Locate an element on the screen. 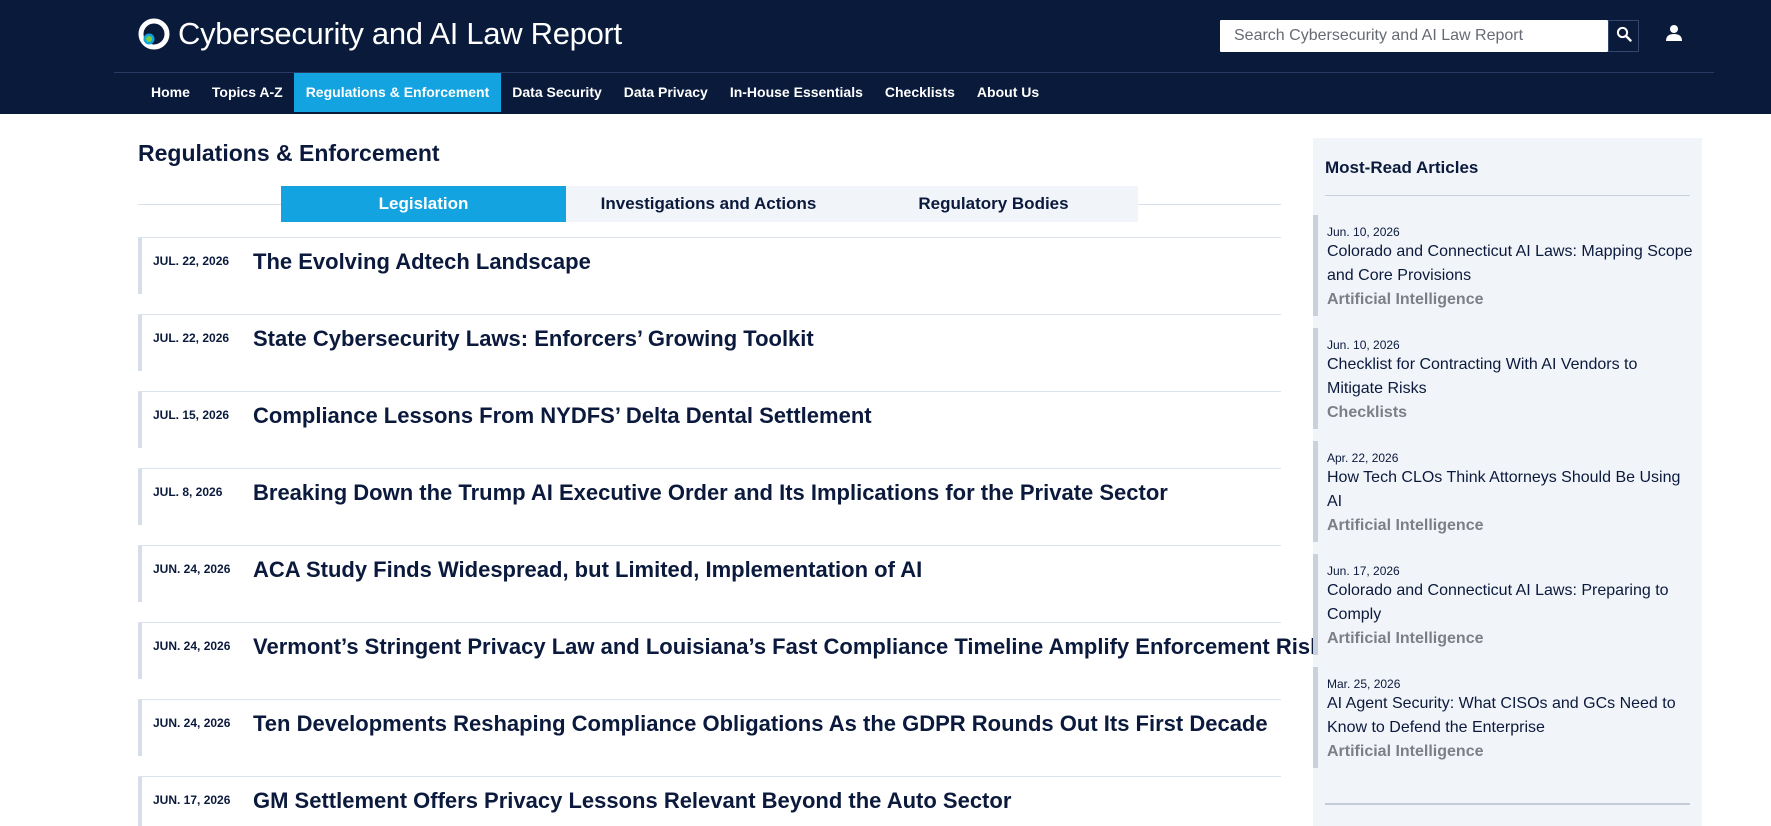 This screenshot has width=1771, height=826. page-title: Regulations & Enforcement is located at coordinates (289, 153).